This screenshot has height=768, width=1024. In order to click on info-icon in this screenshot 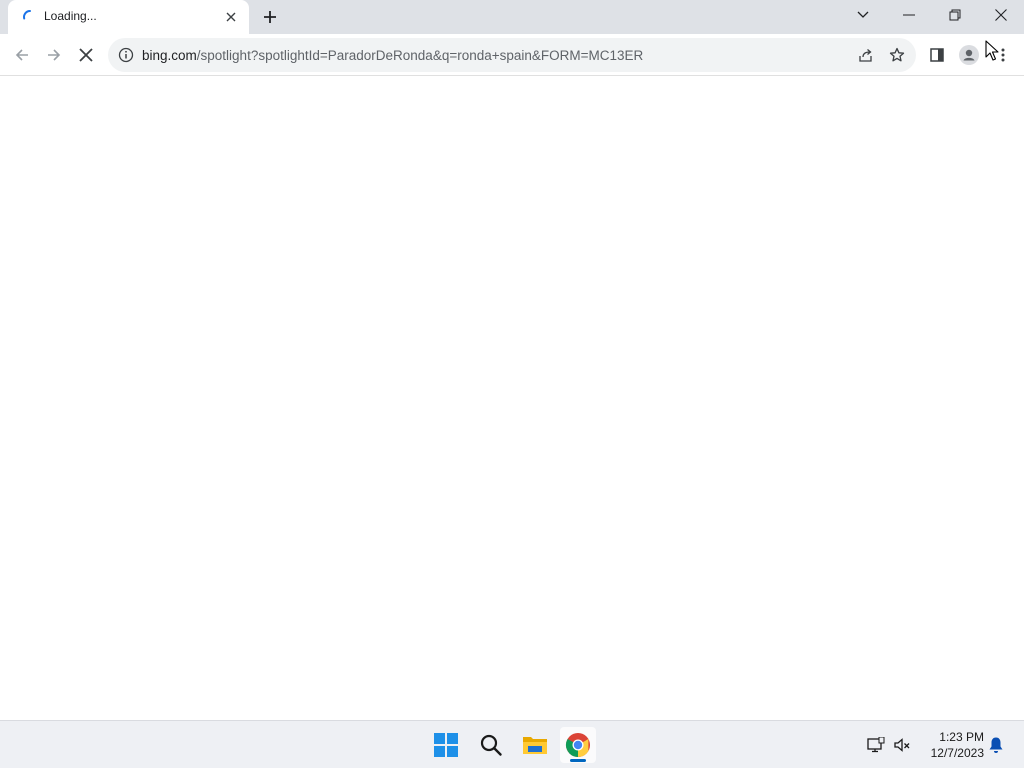, I will do `click(126, 55)`.